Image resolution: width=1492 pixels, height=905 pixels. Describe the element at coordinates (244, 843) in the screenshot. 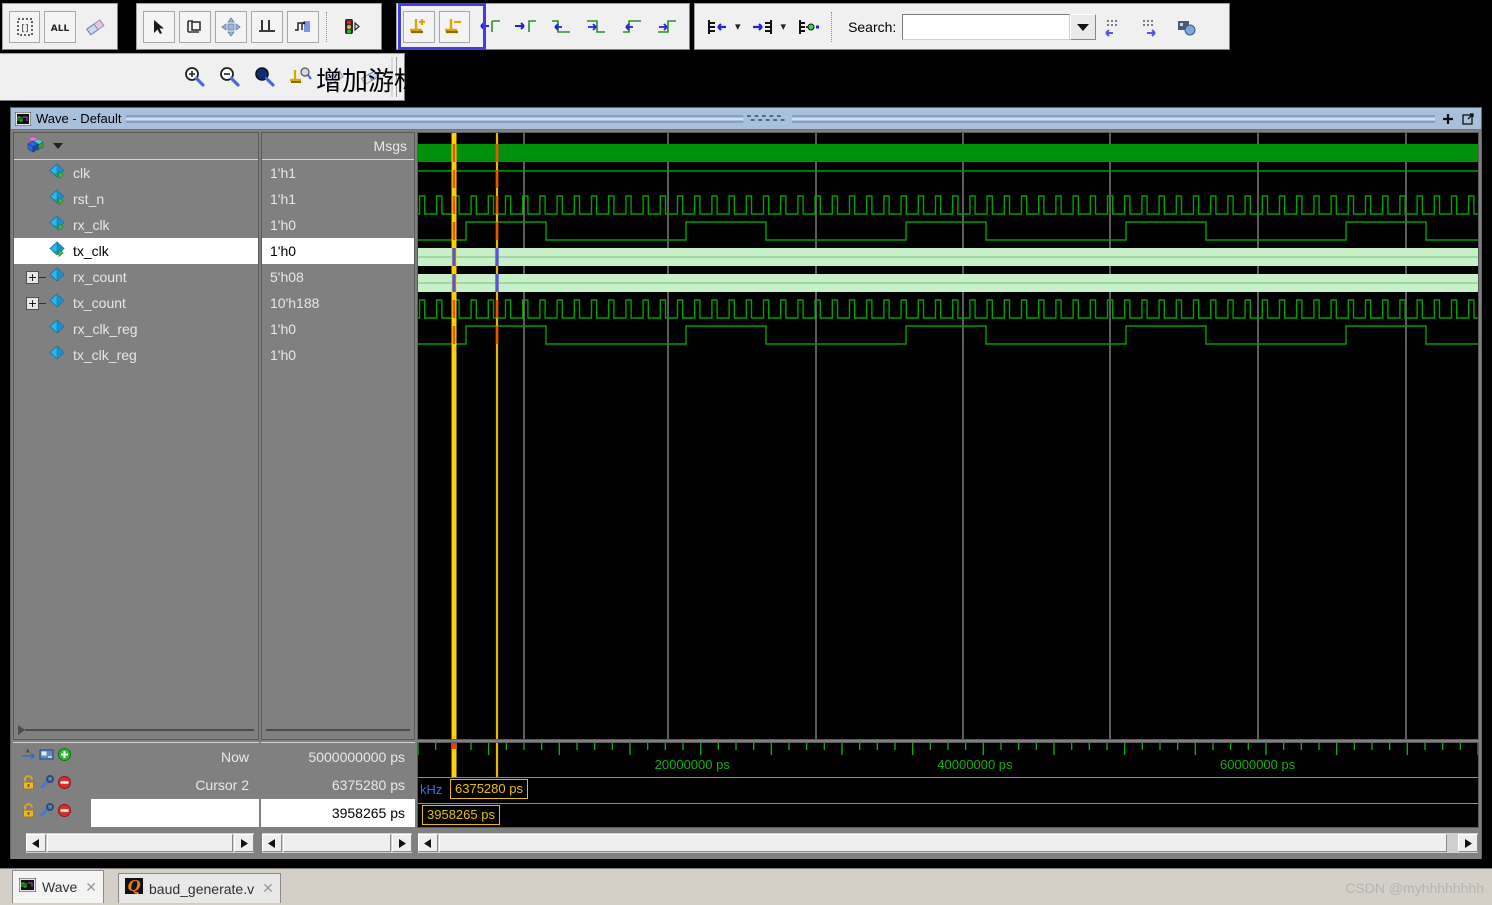

I see `names-scroll-right-button` at that location.